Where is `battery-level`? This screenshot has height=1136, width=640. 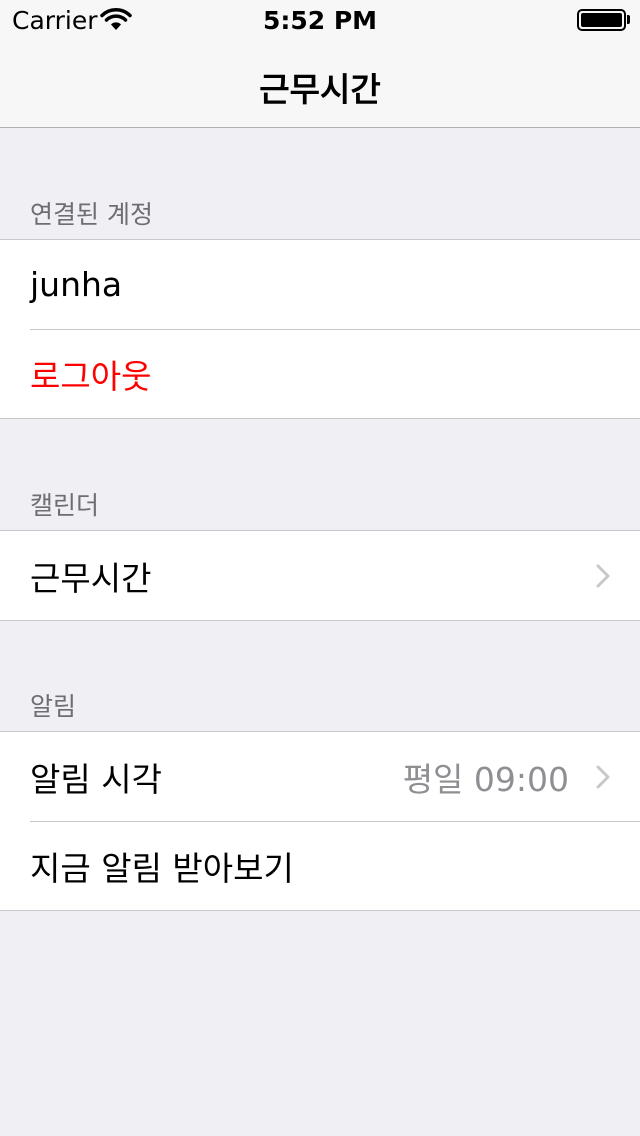
battery-level is located at coordinates (601, 20).